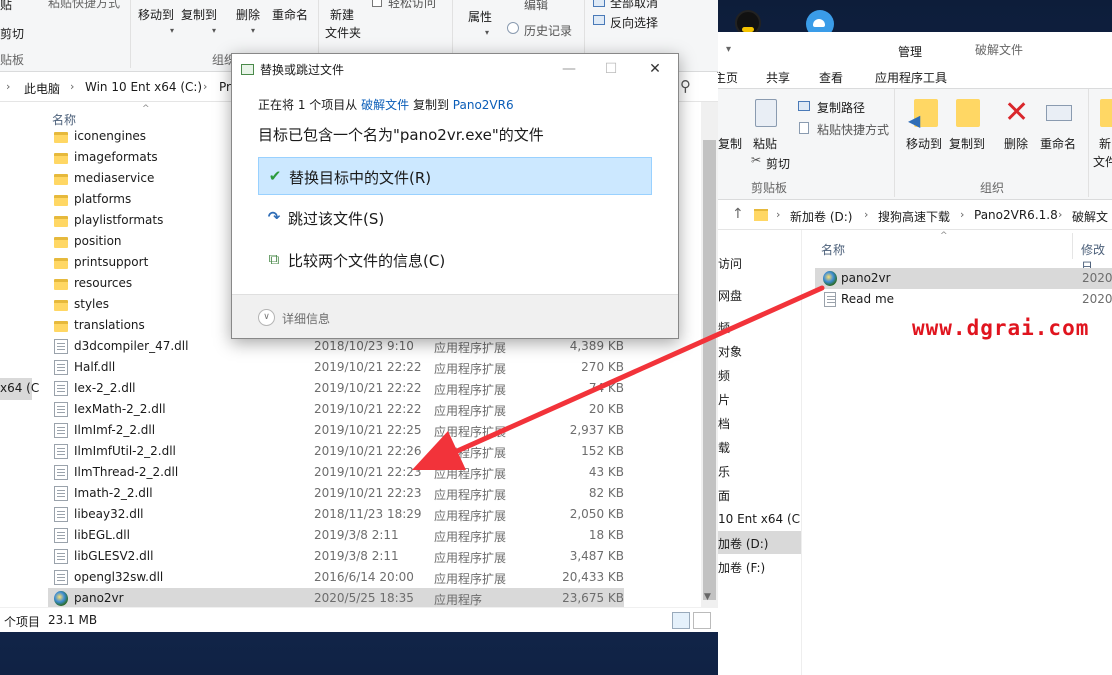  I want to click on scroll-down-icon: ▼, so click(707, 597).